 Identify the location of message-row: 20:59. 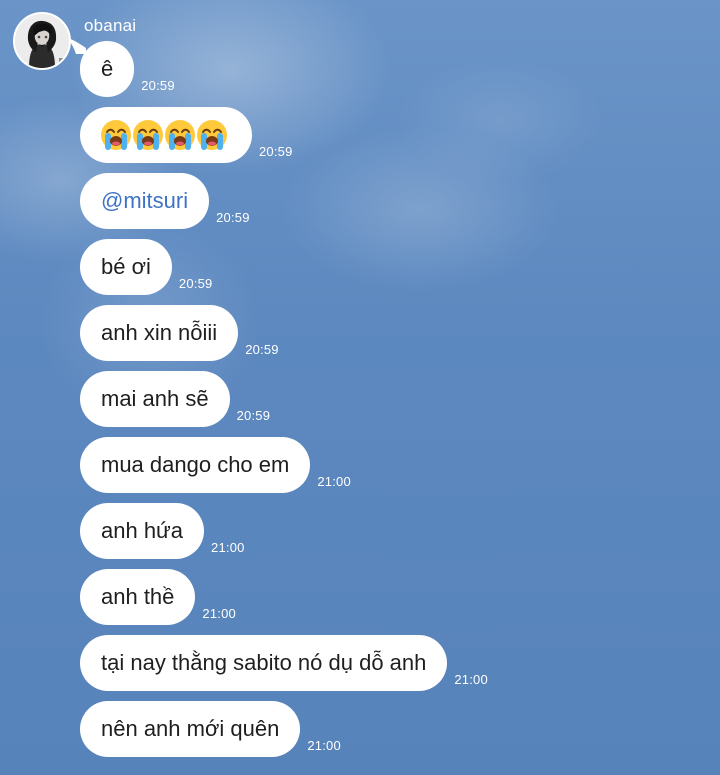
(186, 135).